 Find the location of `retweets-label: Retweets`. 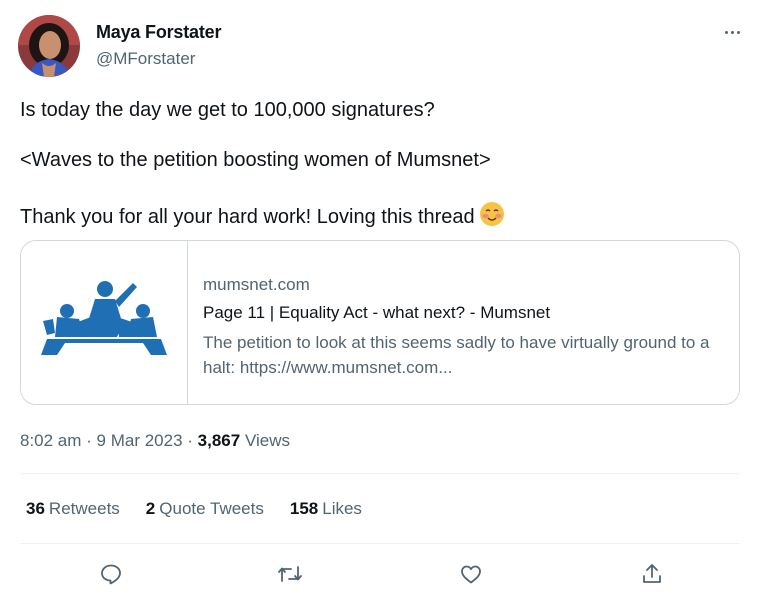

retweets-label: Retweets is located at coordinates (84, 508).